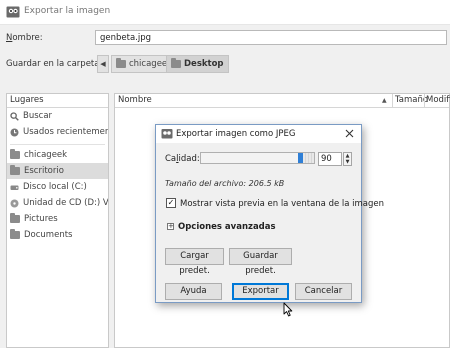  I want to click on place-item-search: Buscar, so click(57, 116).